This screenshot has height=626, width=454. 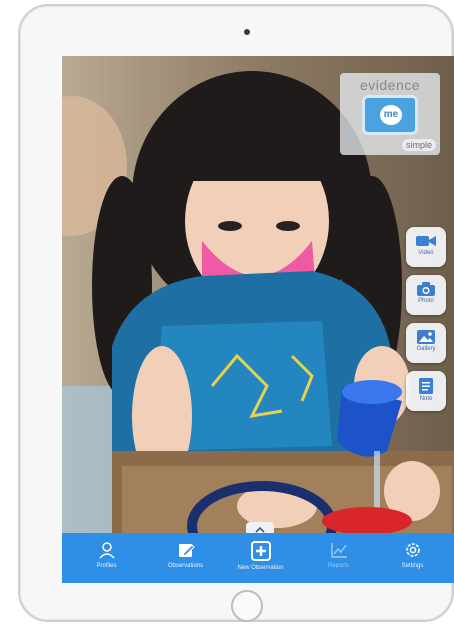 I want to click on photo-button: Photo, so click(x=426, y=295).